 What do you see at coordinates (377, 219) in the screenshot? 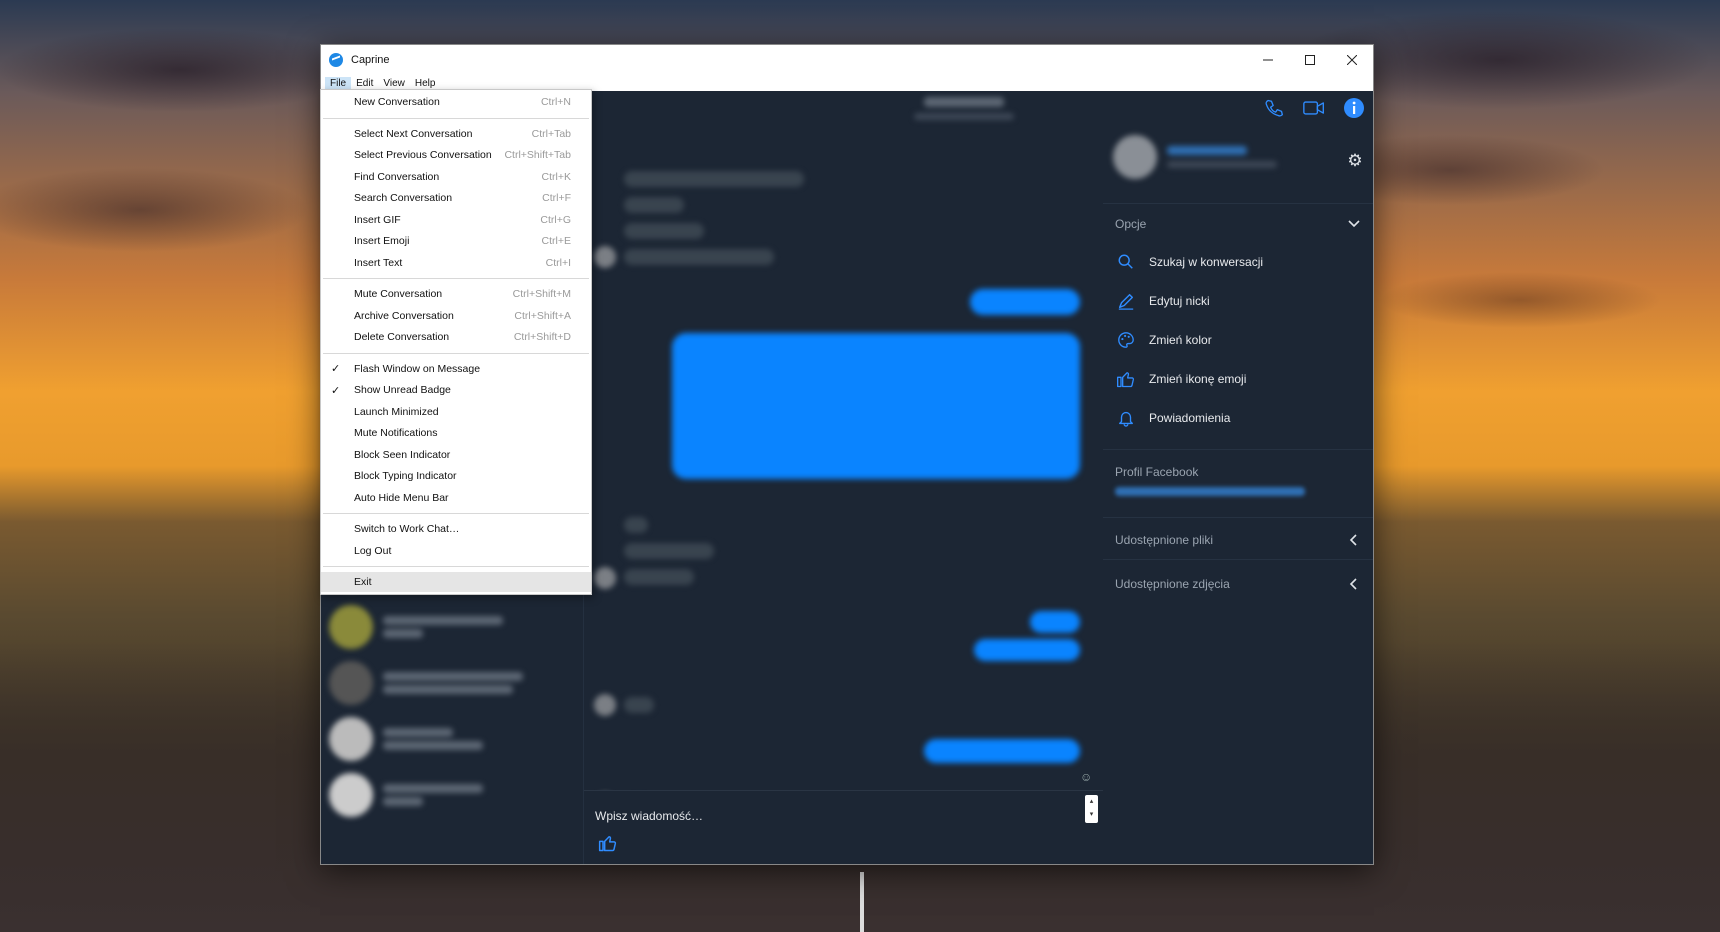
I see `menu-item-label: Insert GIF` at bounding box center [377, 219].